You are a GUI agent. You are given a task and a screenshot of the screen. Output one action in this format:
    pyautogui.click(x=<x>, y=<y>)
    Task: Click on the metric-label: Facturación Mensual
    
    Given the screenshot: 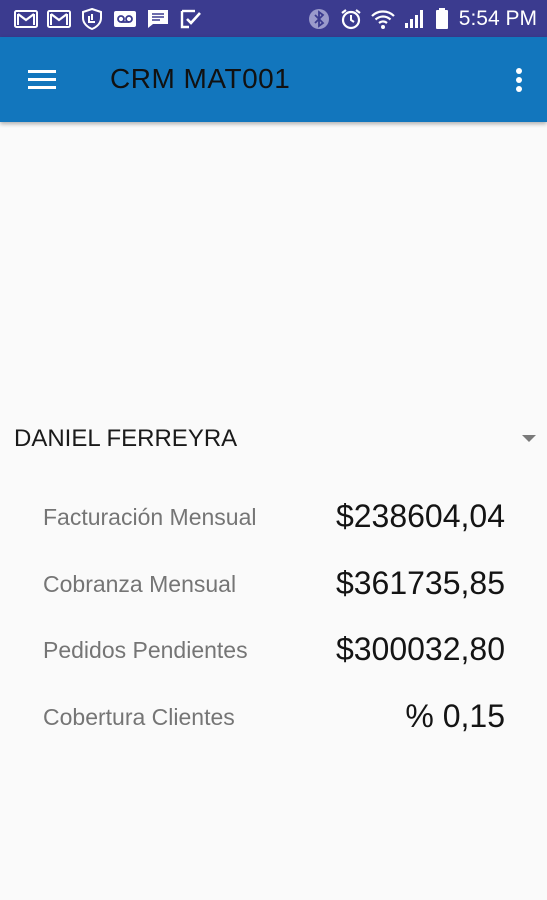 What is the action you would take?
    pyautogui.click(x=150, y=517)
    